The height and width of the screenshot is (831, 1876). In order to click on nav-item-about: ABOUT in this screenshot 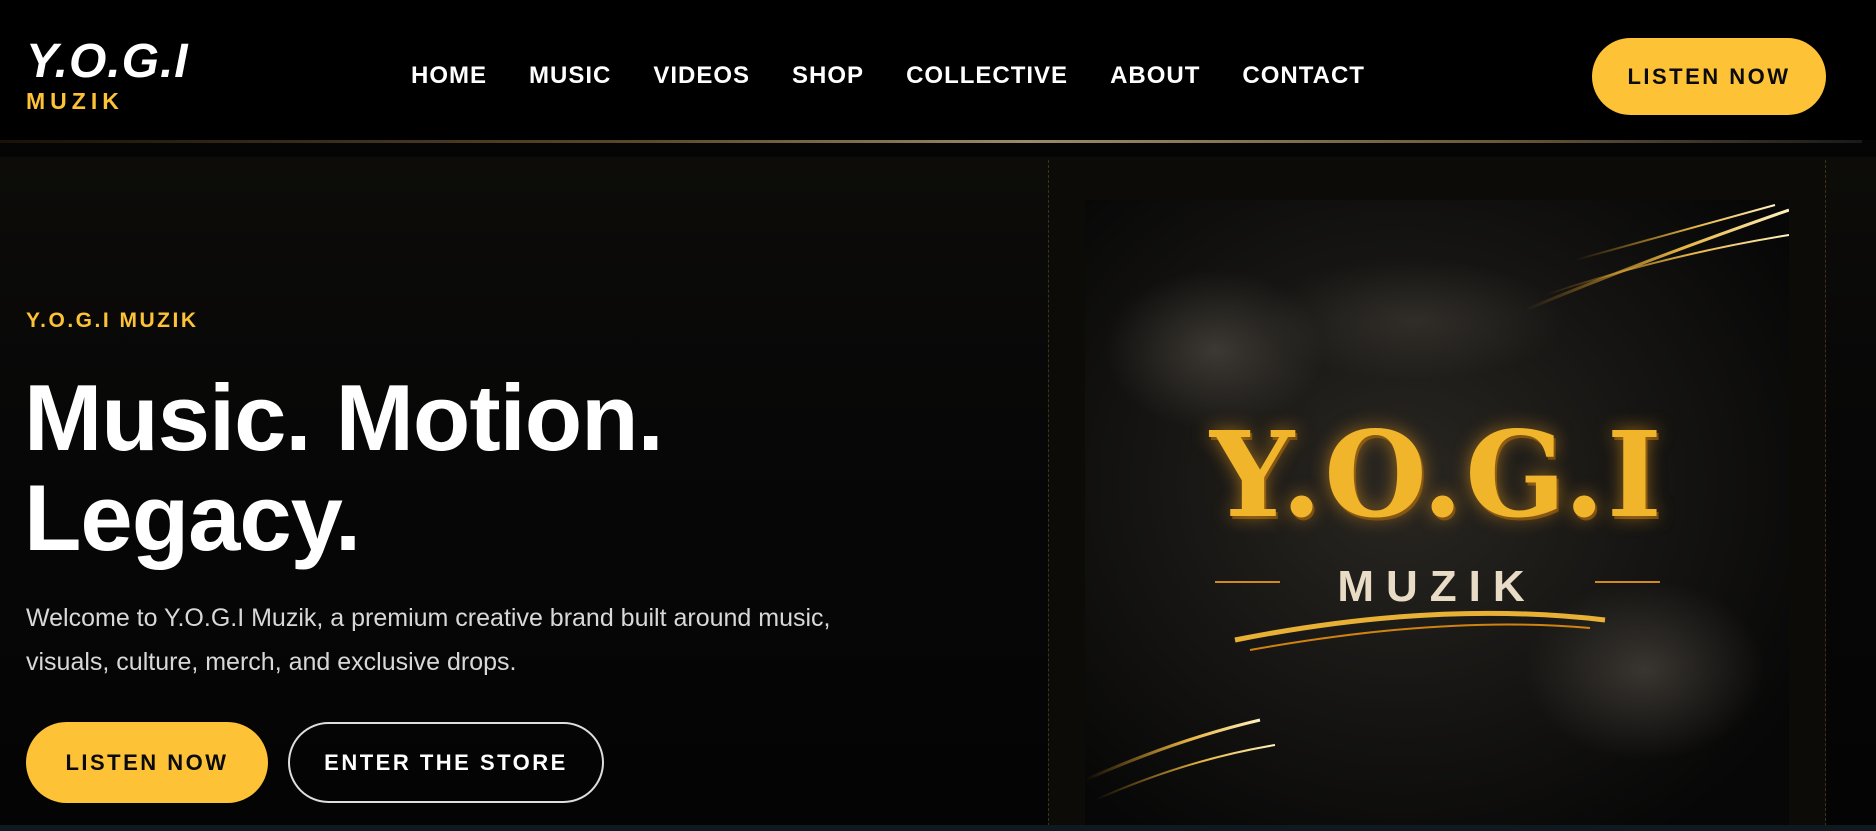, I will do `click(1155, 76)`.